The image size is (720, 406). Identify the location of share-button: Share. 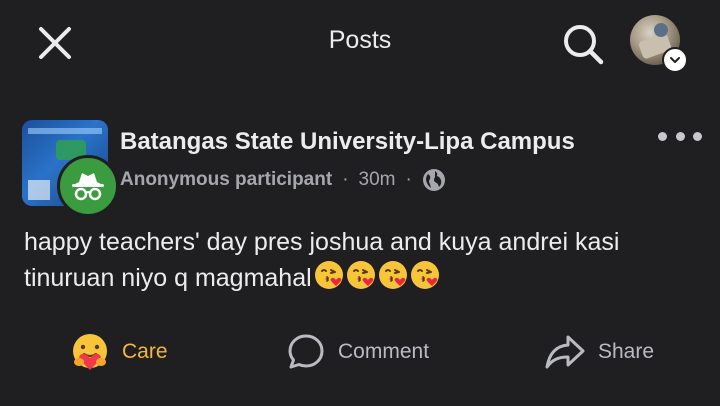
(599, 352).